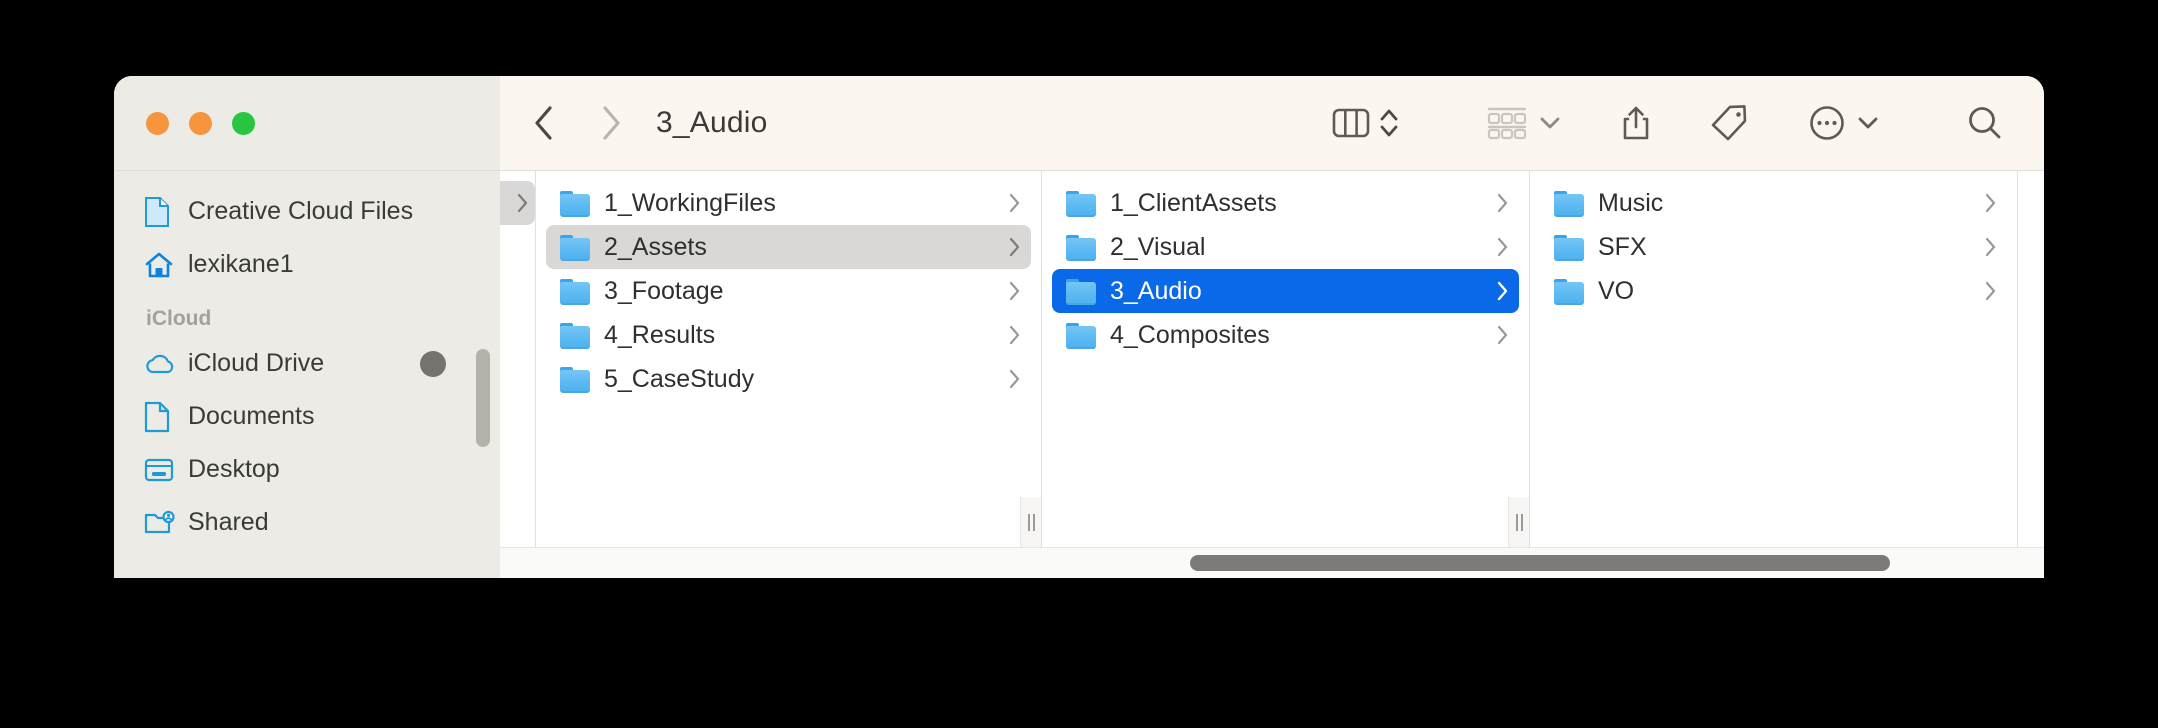 The image size is (2158, 728). Describe the element at coordinates (251, 416) in the screenshot. I see `sidebar-item-label: Documents` at that location.